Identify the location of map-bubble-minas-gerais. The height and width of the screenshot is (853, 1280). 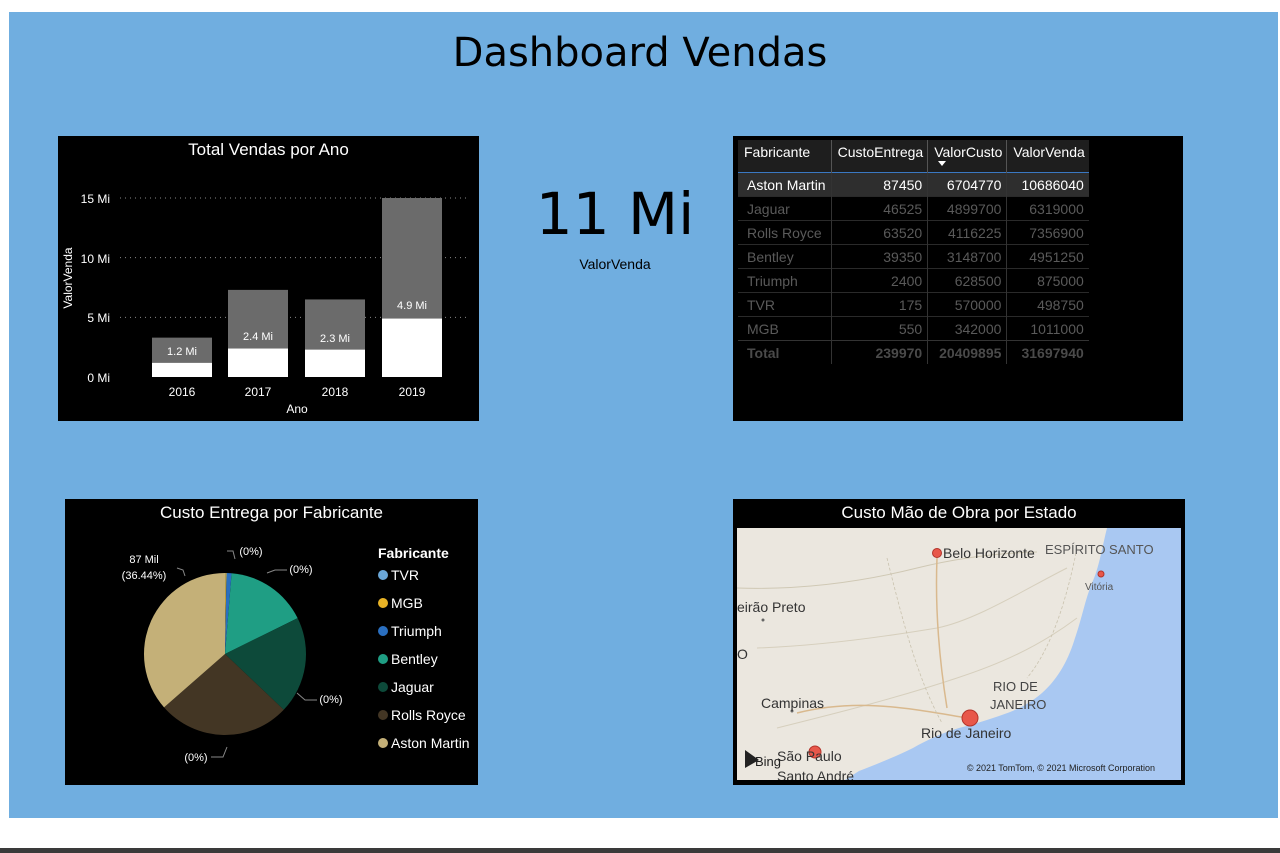
(937, 553).